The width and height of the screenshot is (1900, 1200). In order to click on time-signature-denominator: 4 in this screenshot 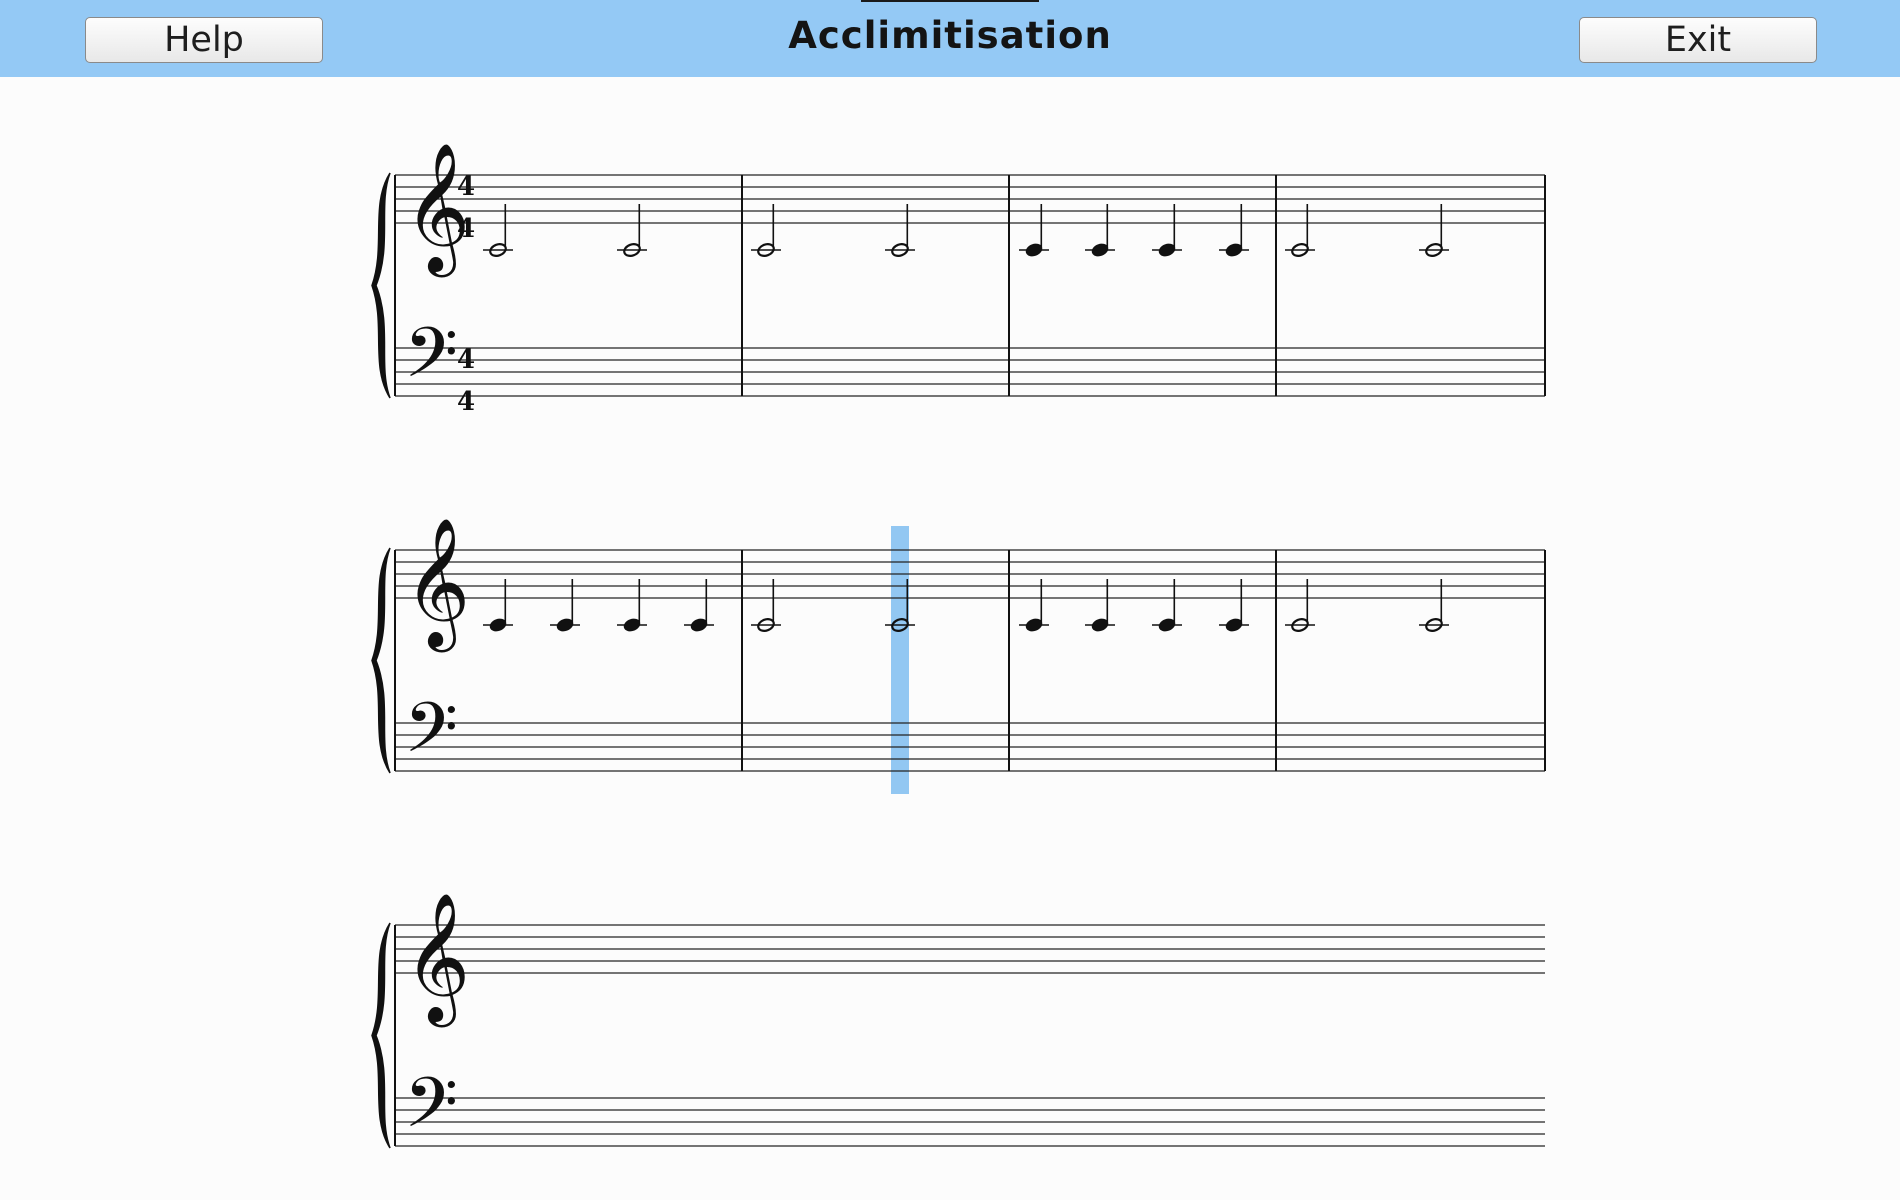, I will do `click(466, 229)`.